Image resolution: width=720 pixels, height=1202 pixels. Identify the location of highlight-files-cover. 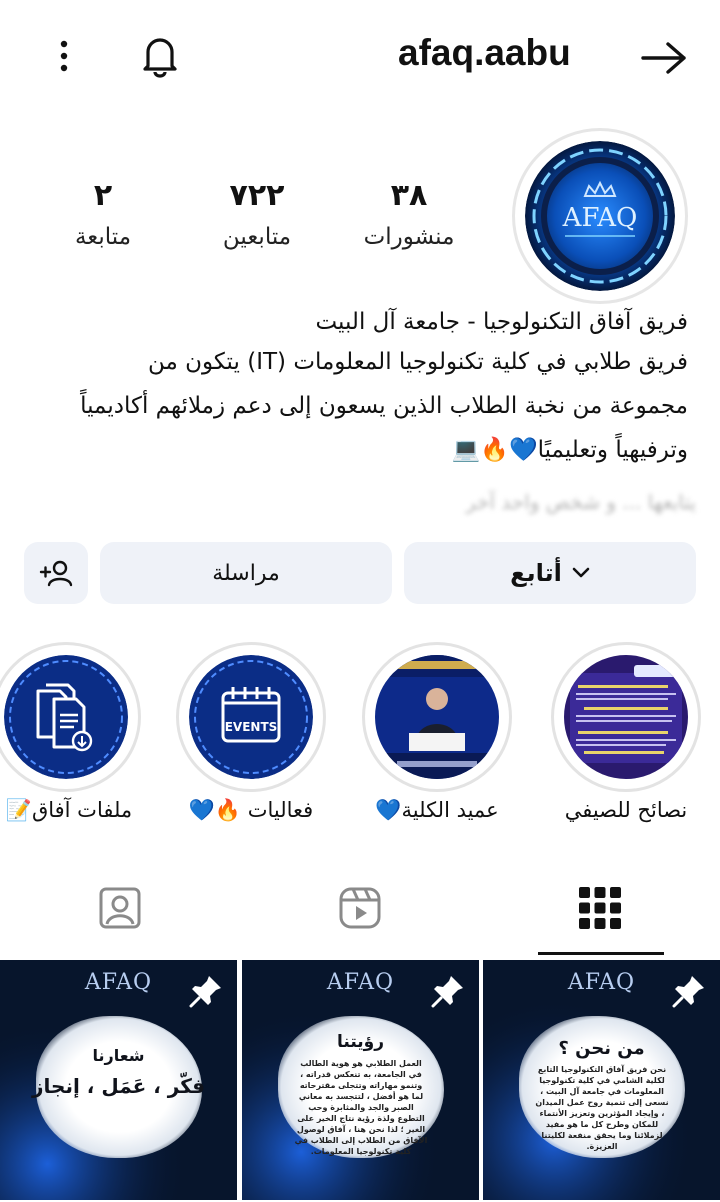
(66, 717).